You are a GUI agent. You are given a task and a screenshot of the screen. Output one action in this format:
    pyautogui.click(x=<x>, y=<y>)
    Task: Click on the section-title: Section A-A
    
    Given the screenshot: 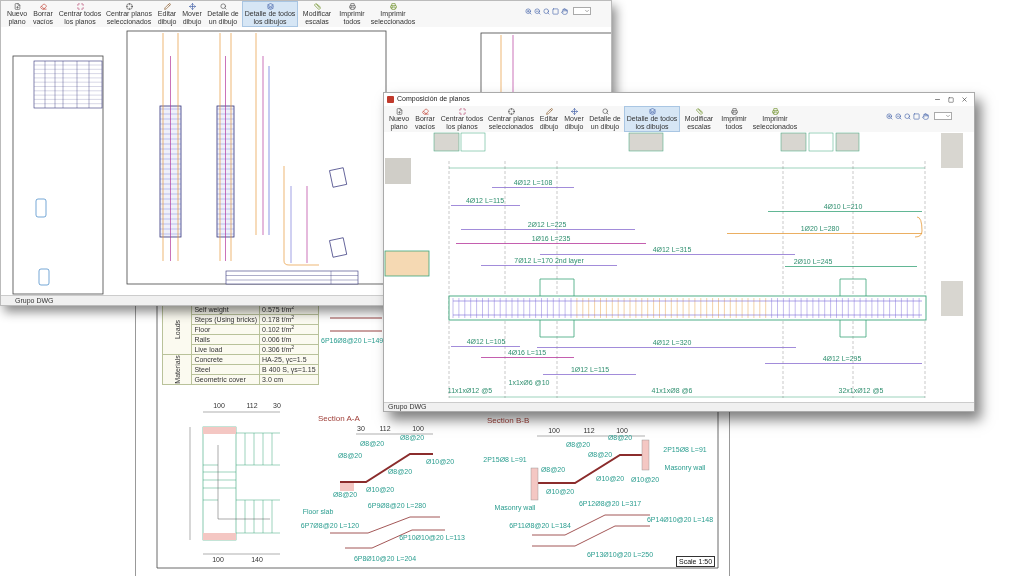 What is the action you would take?
    pyautogui.click(x=339, y=418)
    